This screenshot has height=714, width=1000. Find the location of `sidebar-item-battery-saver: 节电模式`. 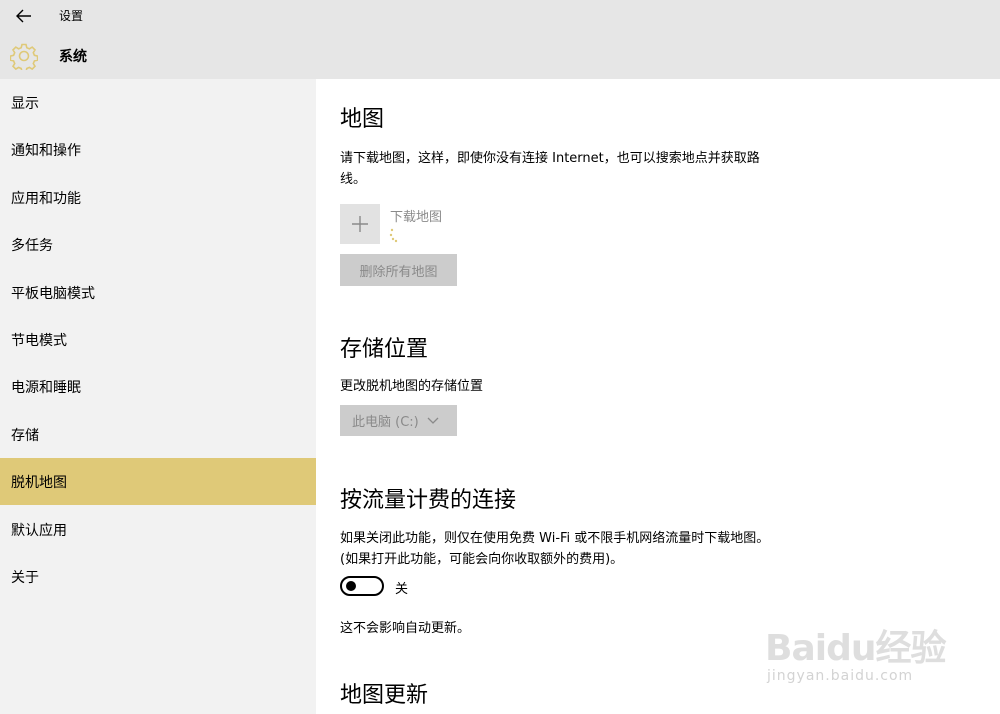

sidebar-item-battery-saver: 节电模式 is located at coordinates (158, 339).